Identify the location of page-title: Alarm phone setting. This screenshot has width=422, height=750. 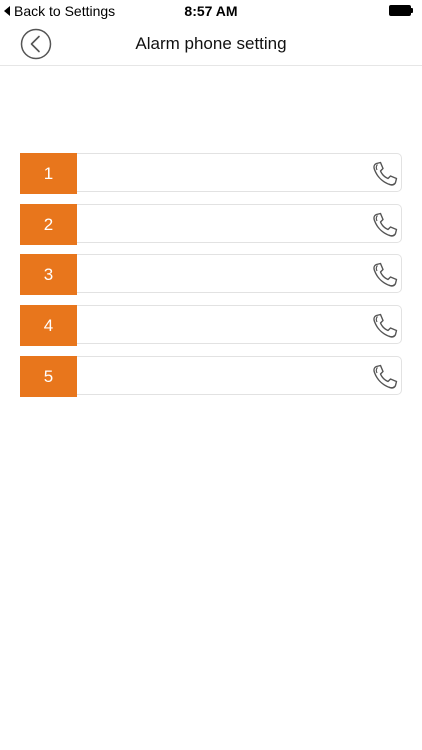
(211, 43).